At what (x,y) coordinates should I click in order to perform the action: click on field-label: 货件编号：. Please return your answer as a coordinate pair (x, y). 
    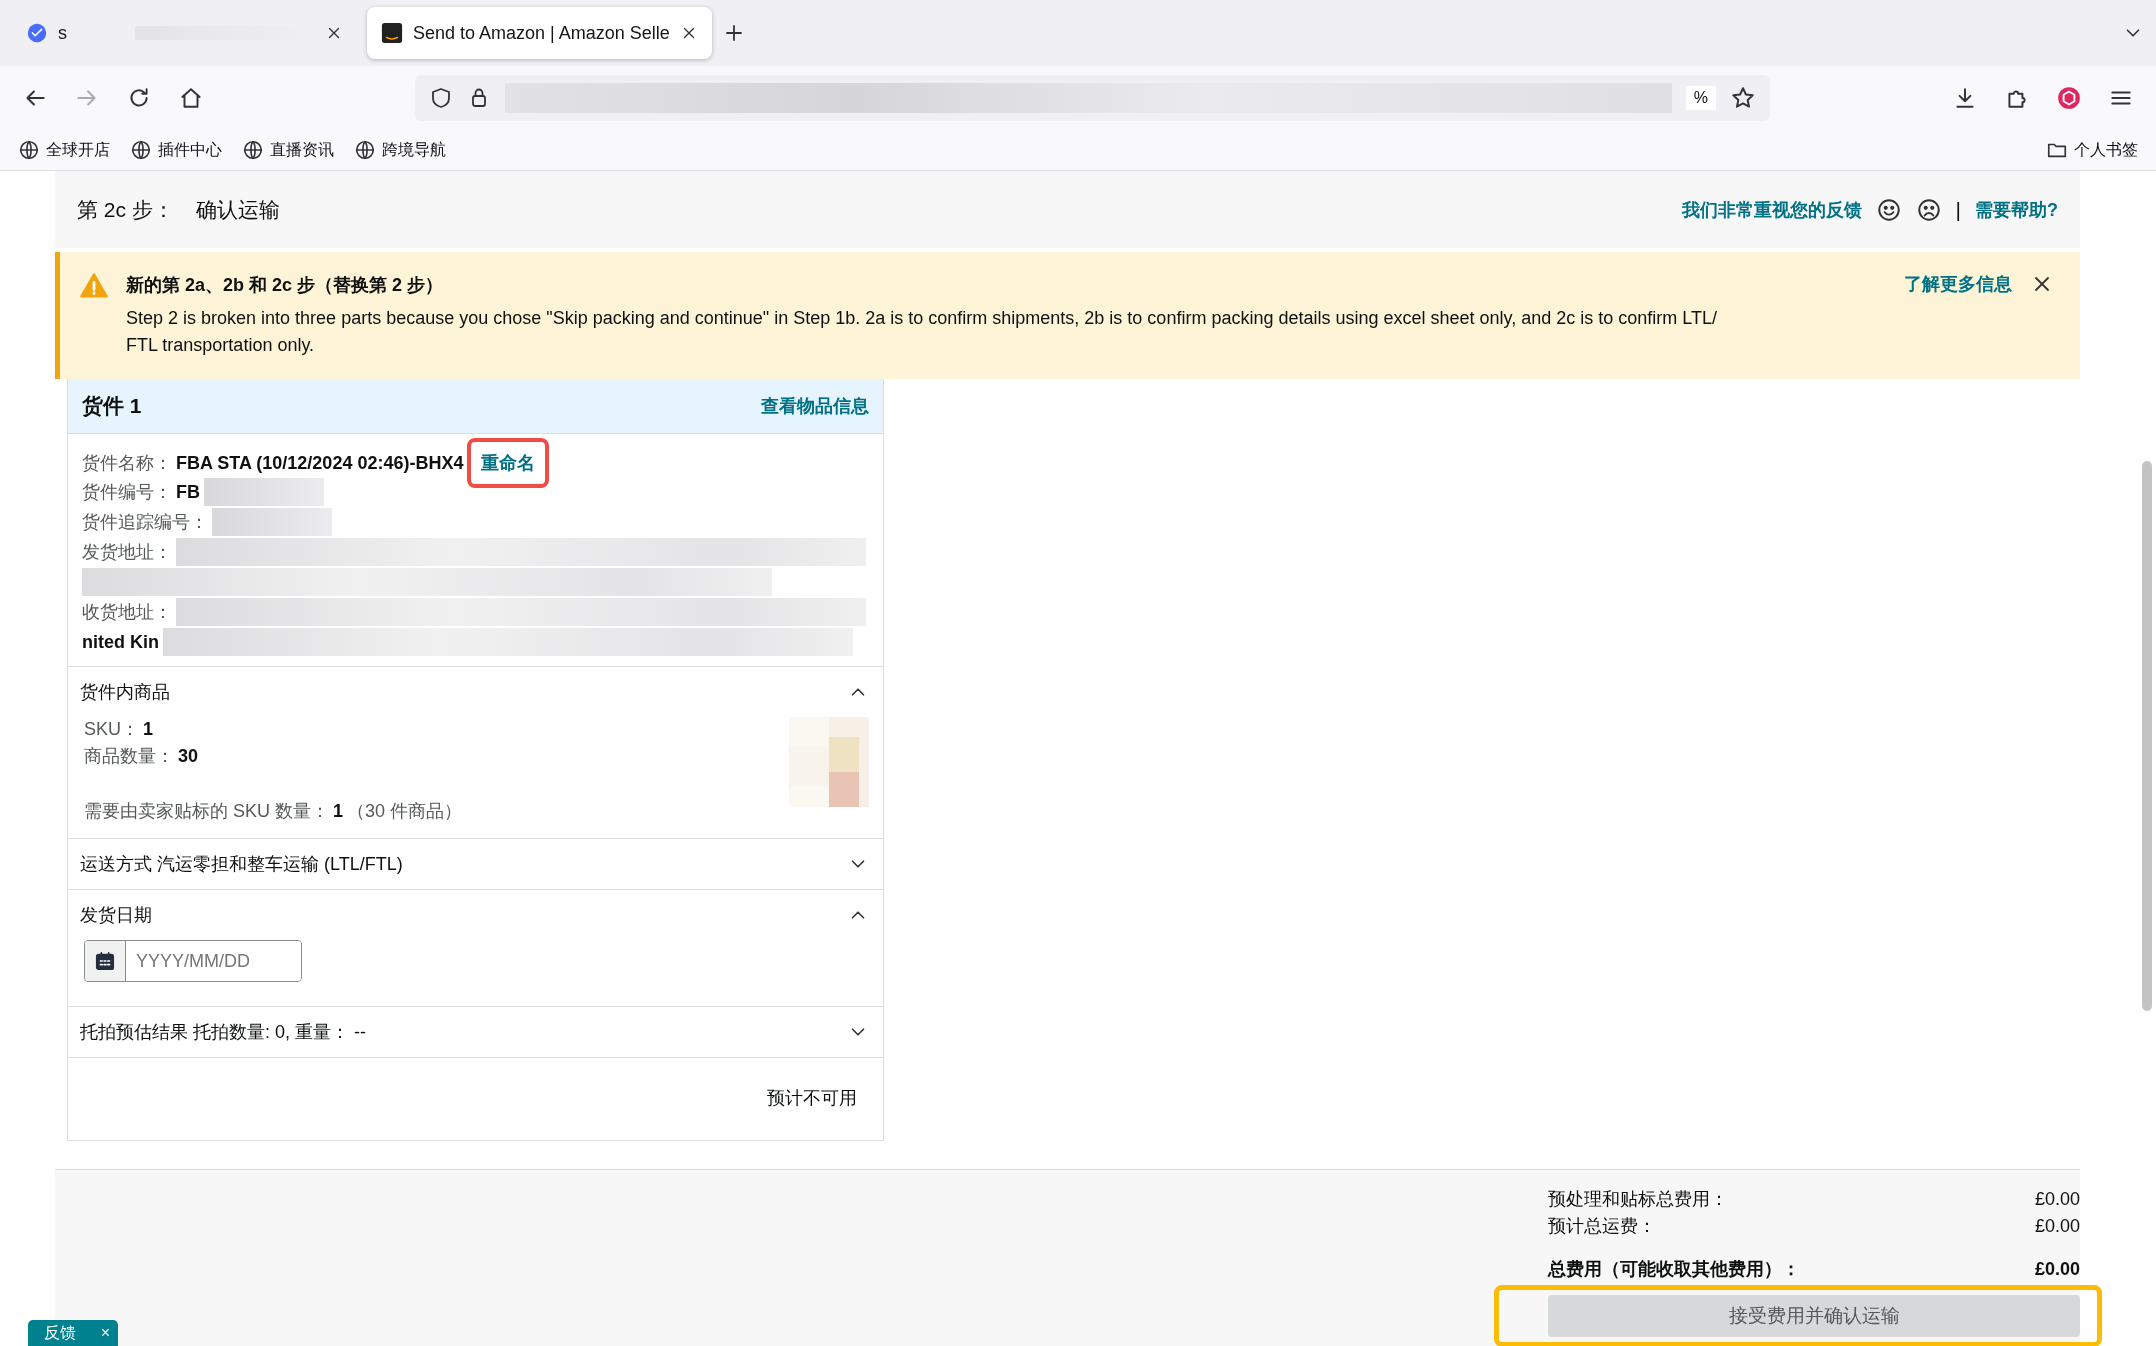
    Looking at the image, I should click on (127, 492).